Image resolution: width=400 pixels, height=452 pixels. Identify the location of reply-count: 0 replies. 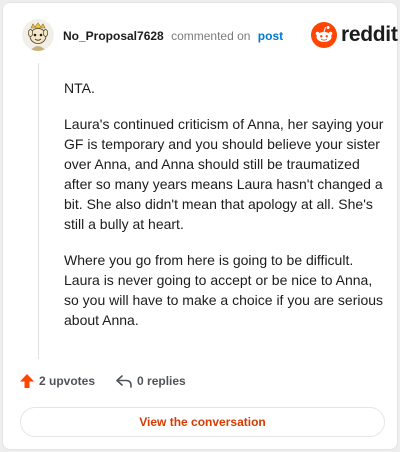
(161, 381).